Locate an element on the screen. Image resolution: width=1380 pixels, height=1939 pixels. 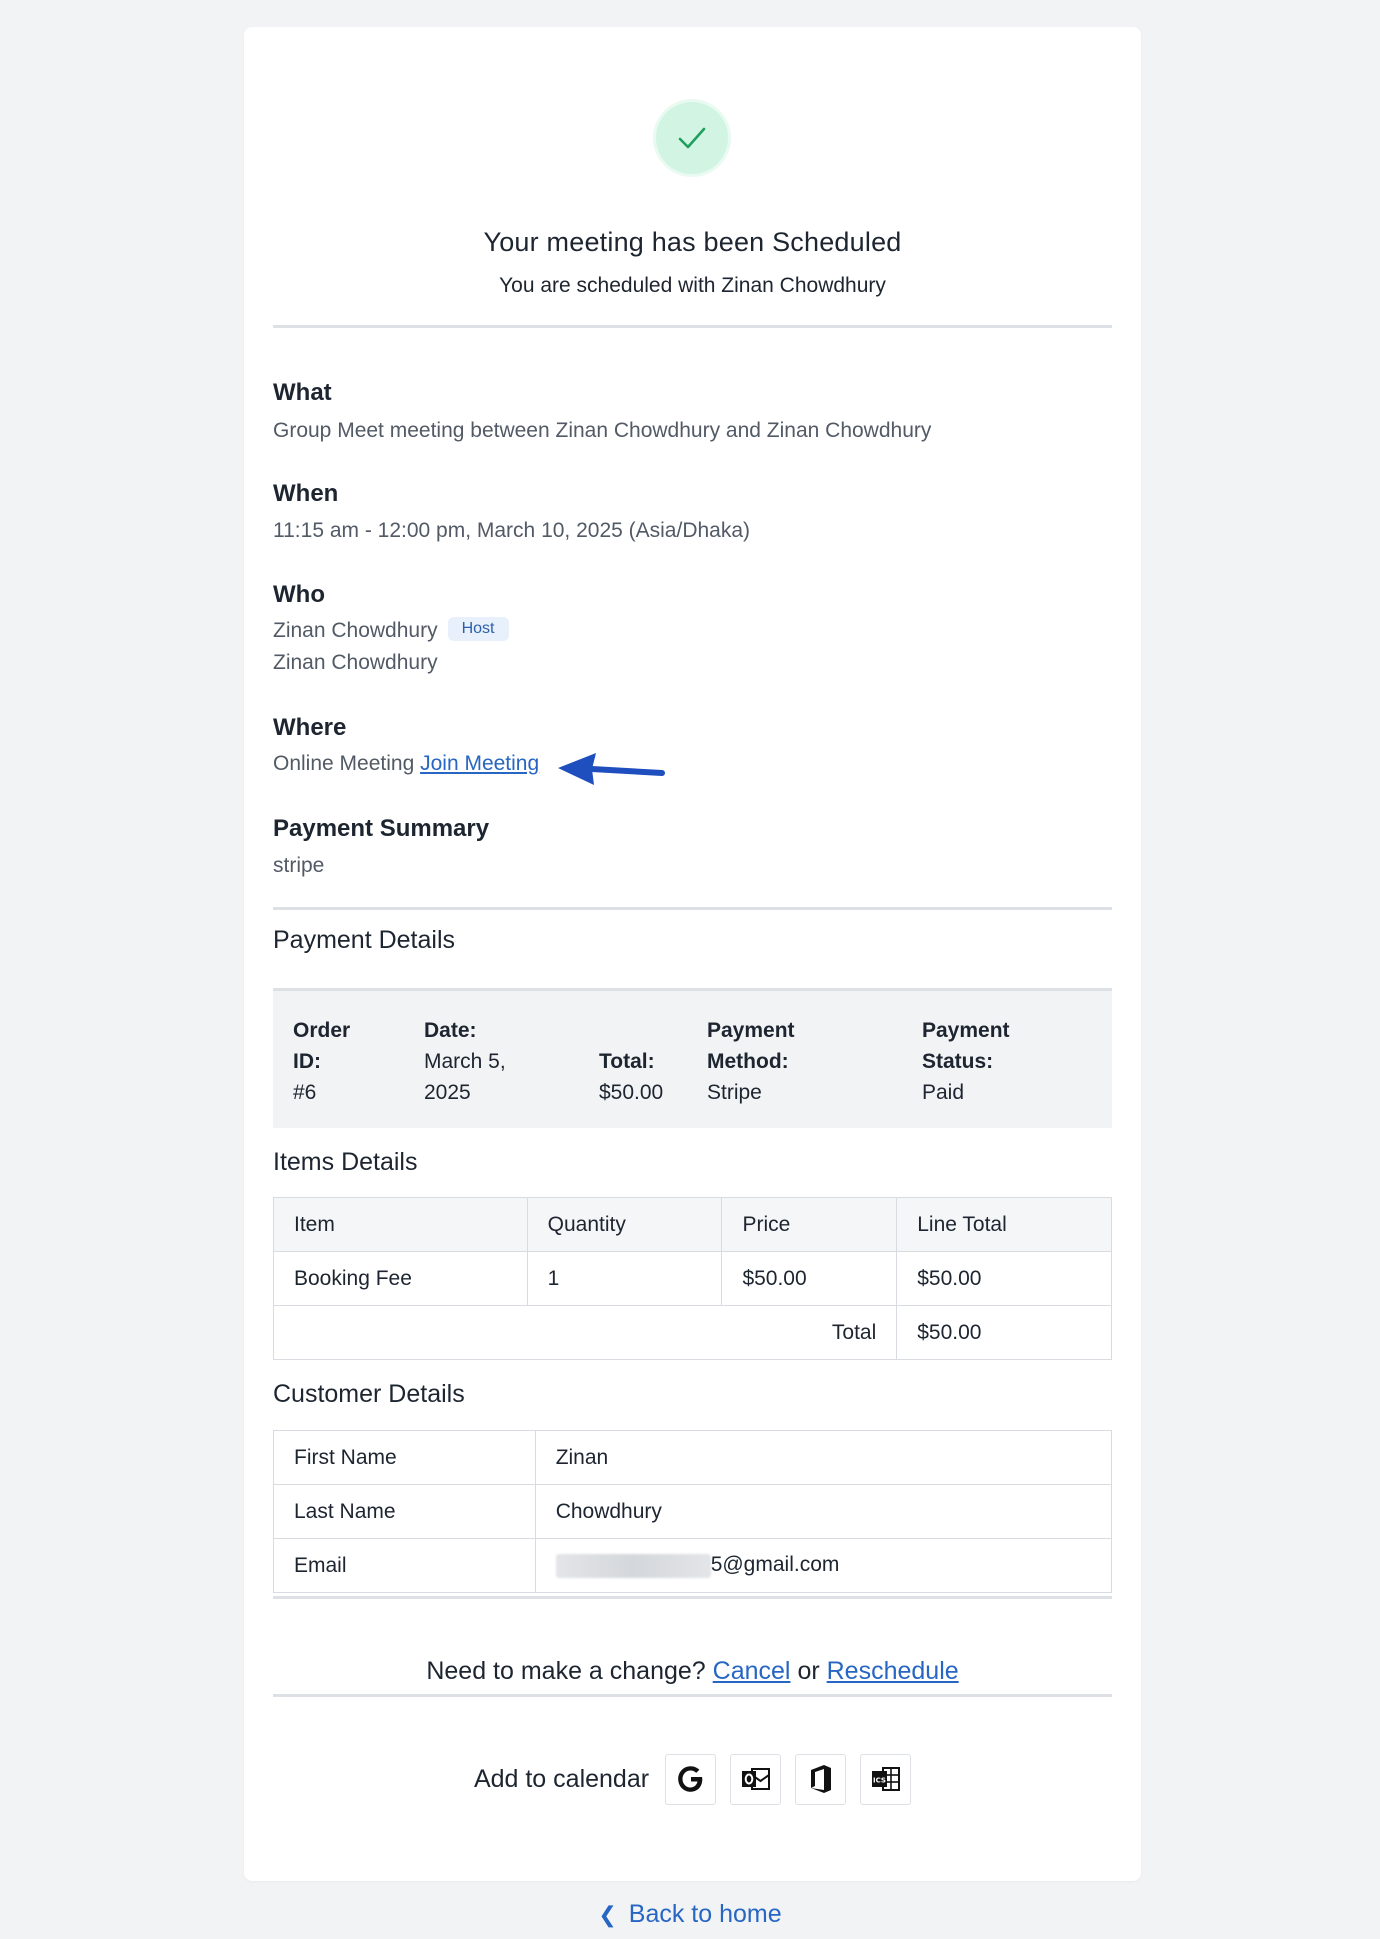
last-name-value: Chowdhury is located at coordinates (823, 1511).